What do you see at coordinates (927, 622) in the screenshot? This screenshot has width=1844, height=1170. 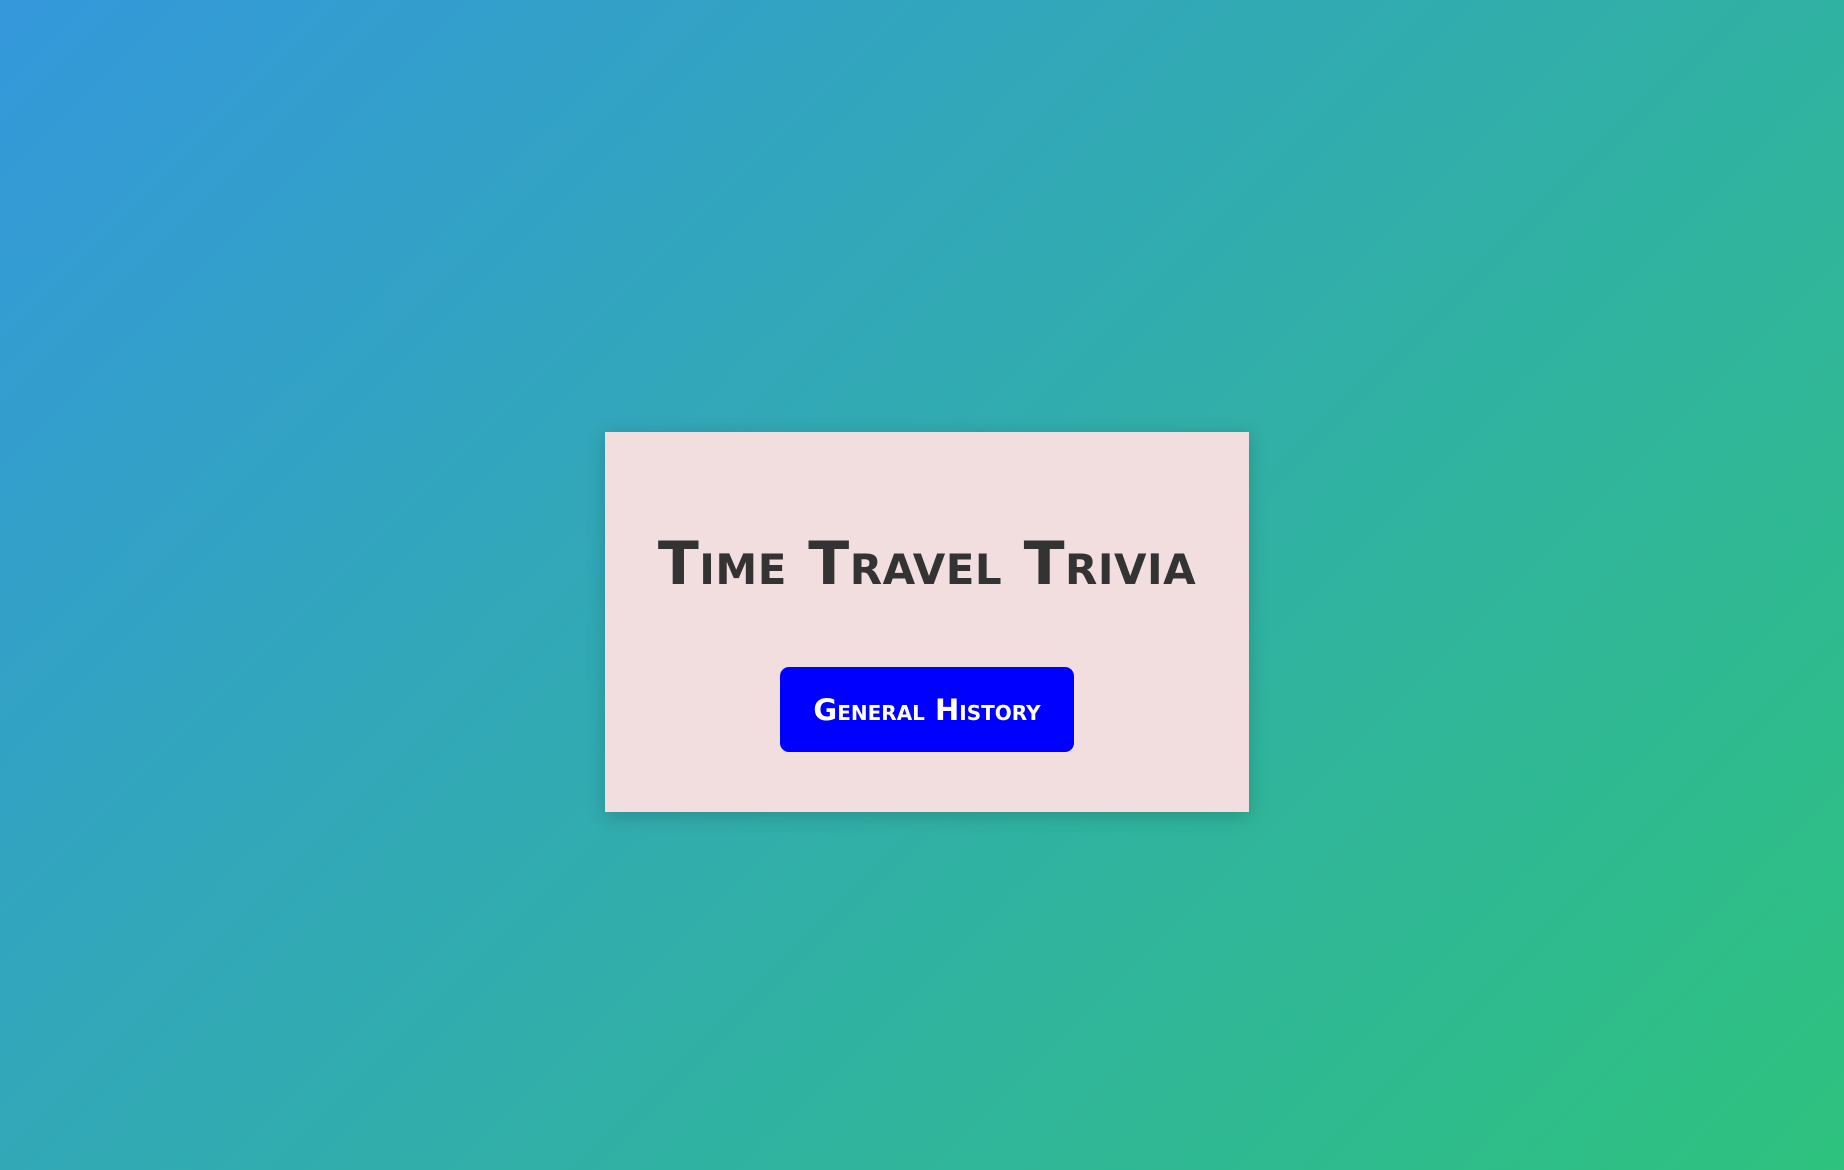 I see `start-card: Time Travel Trivia General History` at bounding box center [927, 622].